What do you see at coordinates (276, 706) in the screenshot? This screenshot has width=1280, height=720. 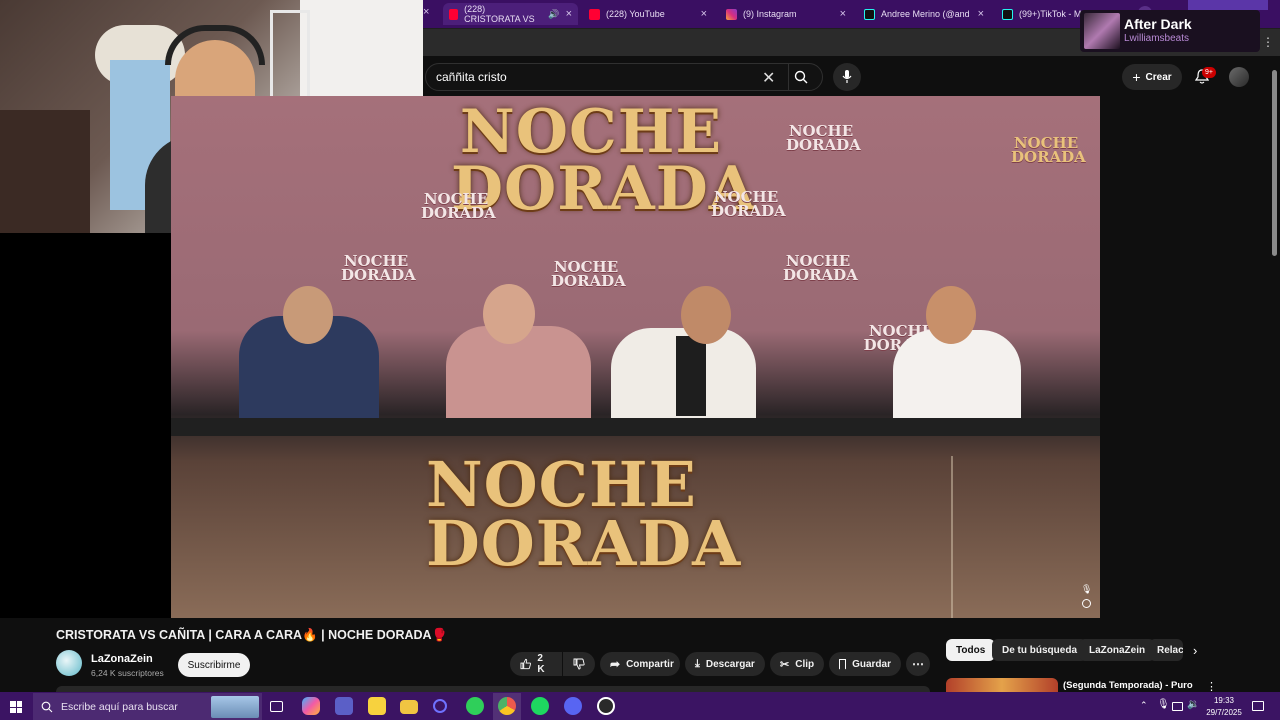 I see `task-view-icon` at bounding box center [276, 706].